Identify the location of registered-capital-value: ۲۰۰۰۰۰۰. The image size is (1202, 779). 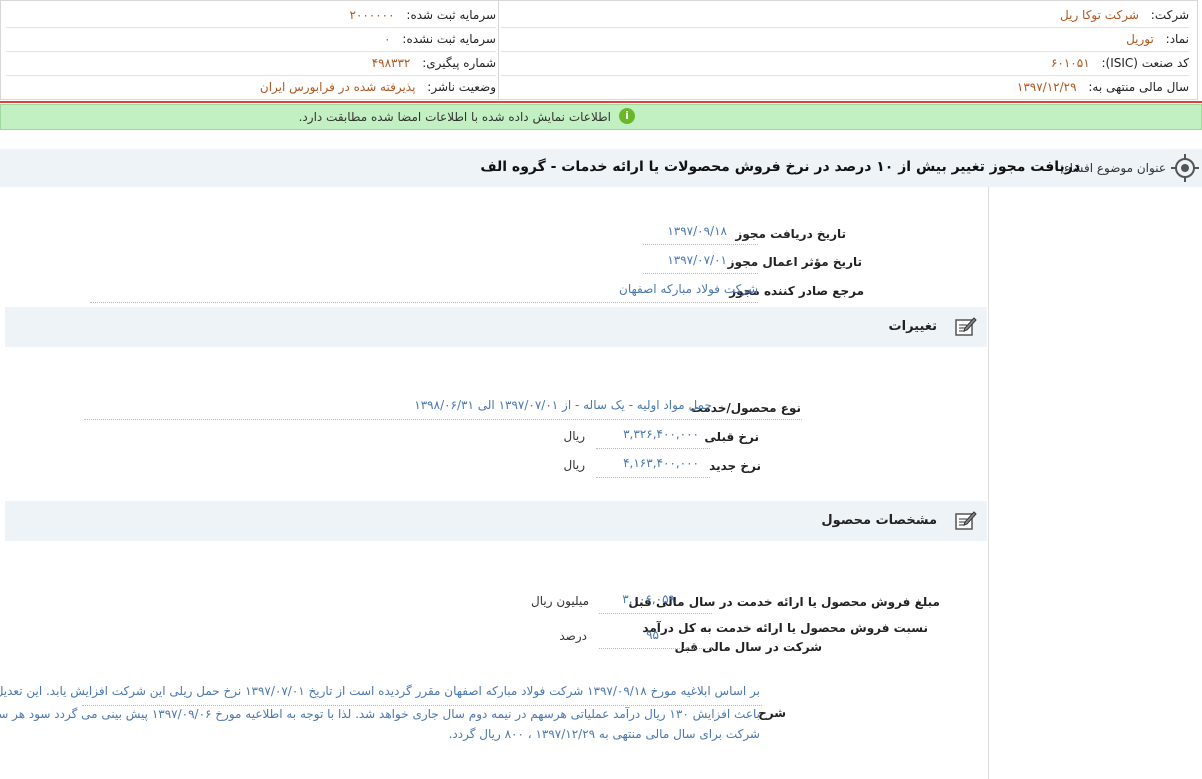
(372, 15).